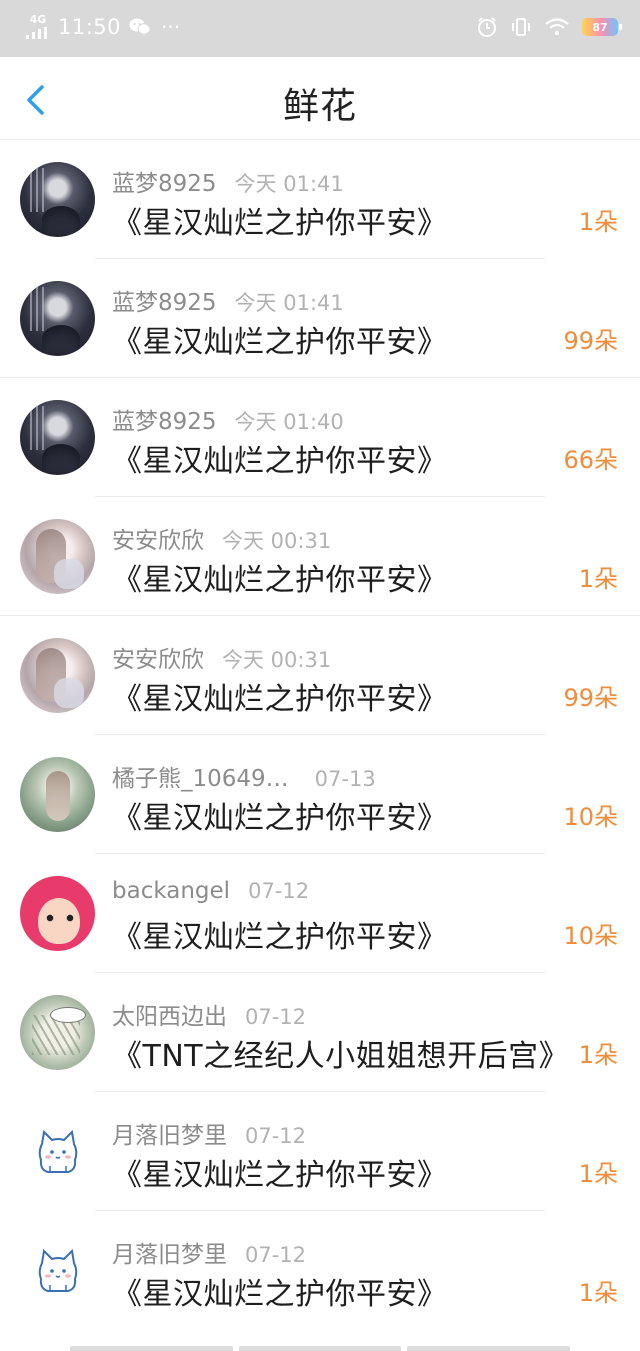 This screenshot has height=1351, width=640. I want to click on book-title: 《TNT之经纪人小姐姐想开后宫》, so click(340, 1053).